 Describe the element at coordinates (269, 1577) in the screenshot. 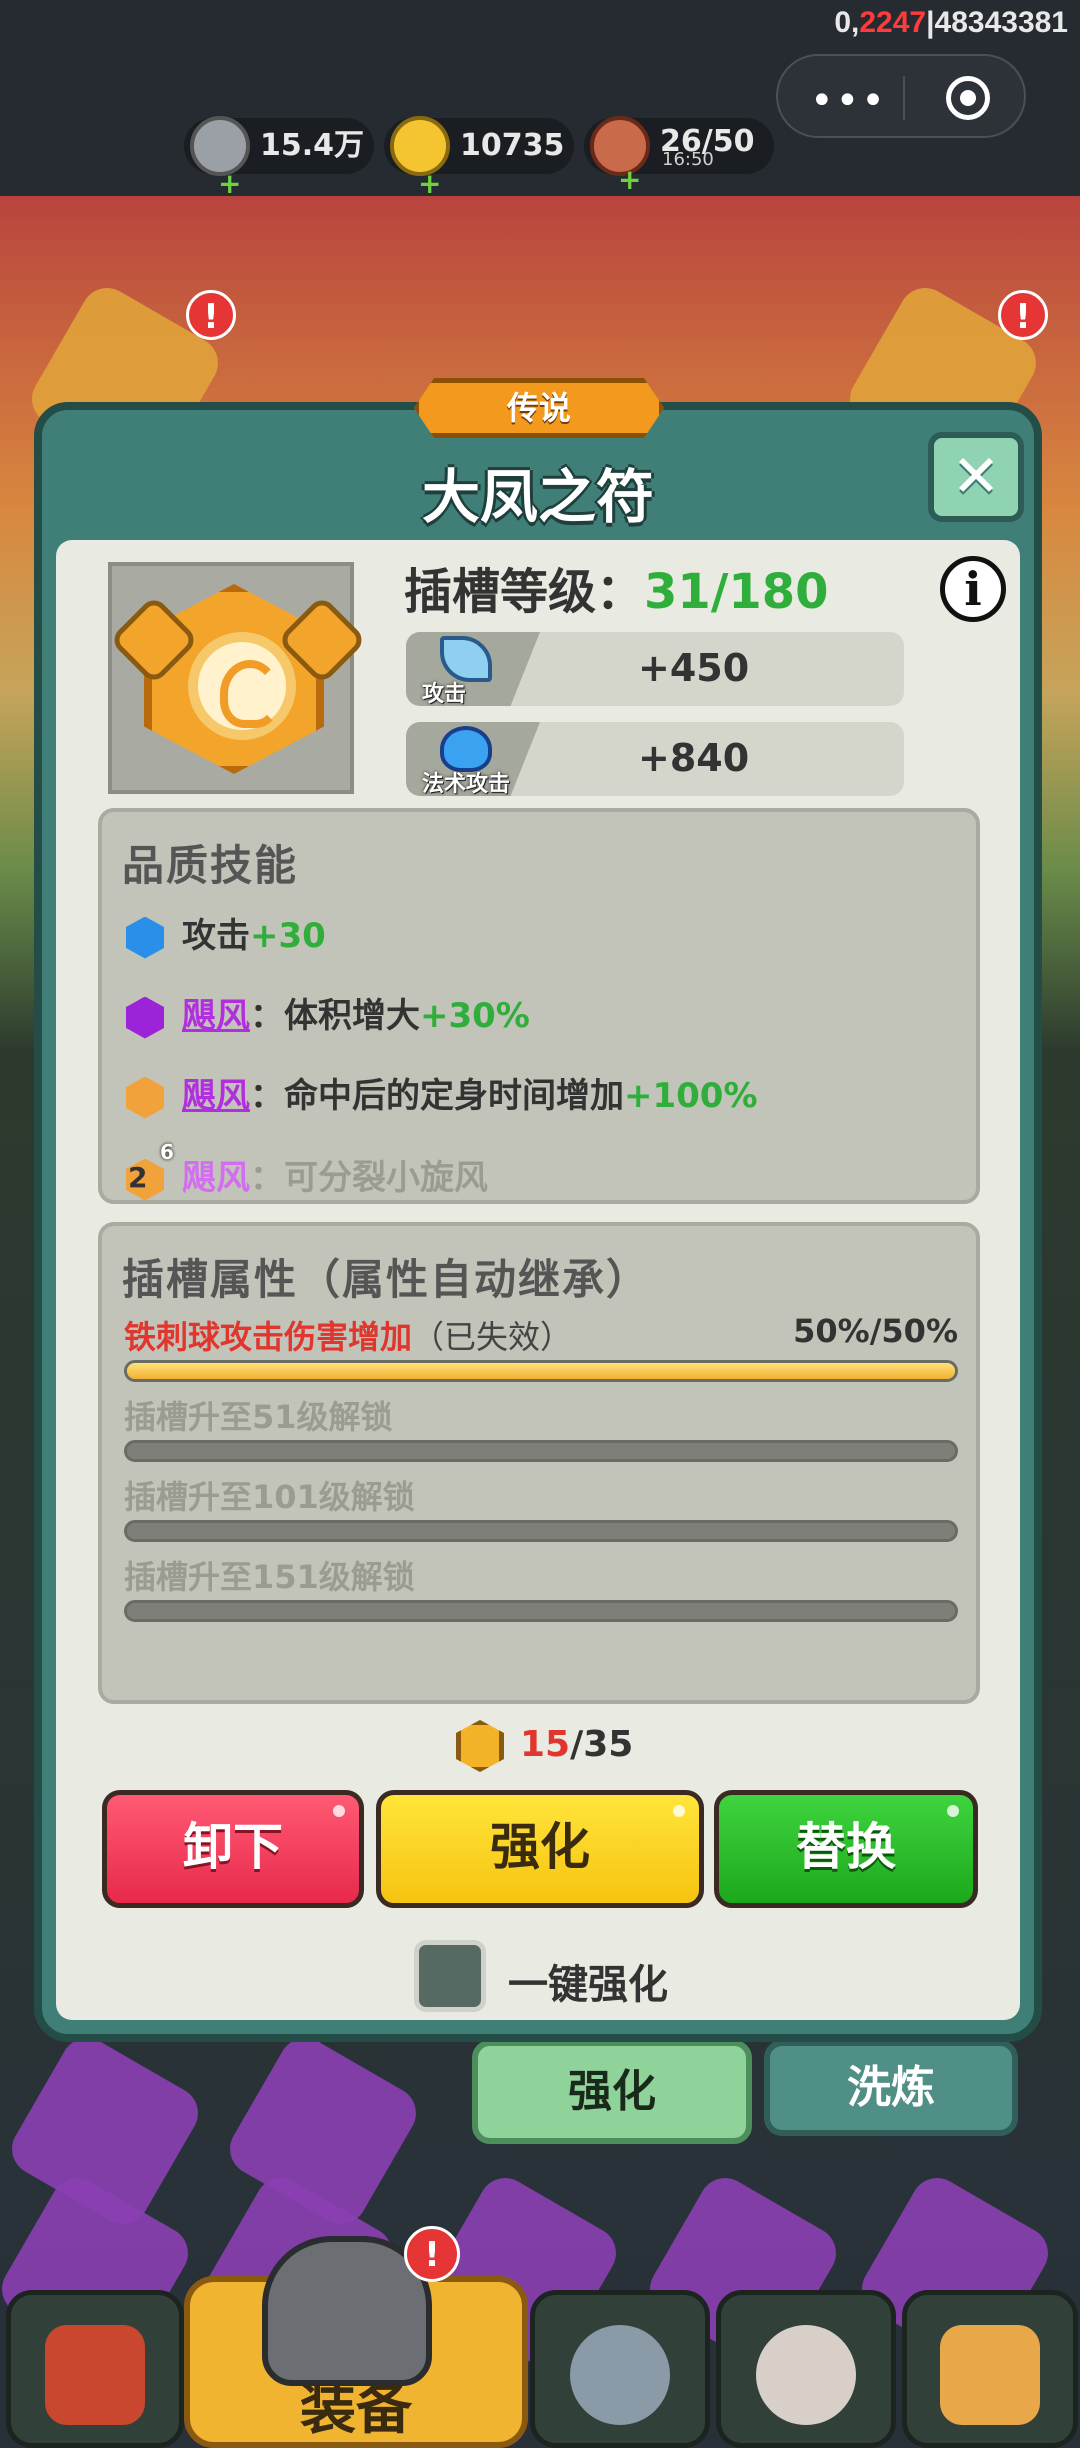

I see `slot-attr-label: 插槽升至151级解锁` at that location.